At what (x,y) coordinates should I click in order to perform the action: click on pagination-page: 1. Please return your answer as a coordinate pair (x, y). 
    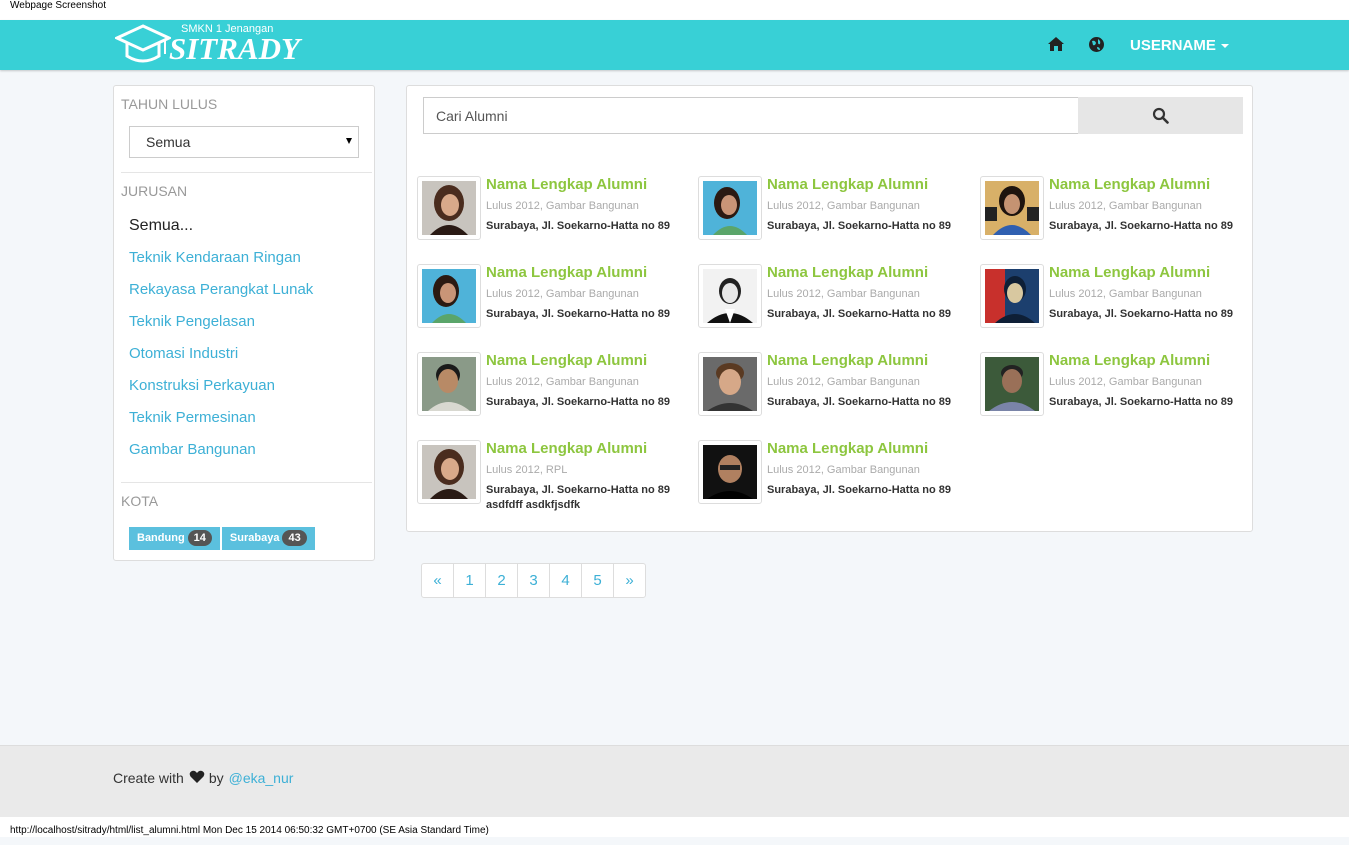
    Looking at the image, I should click on (469, 580).